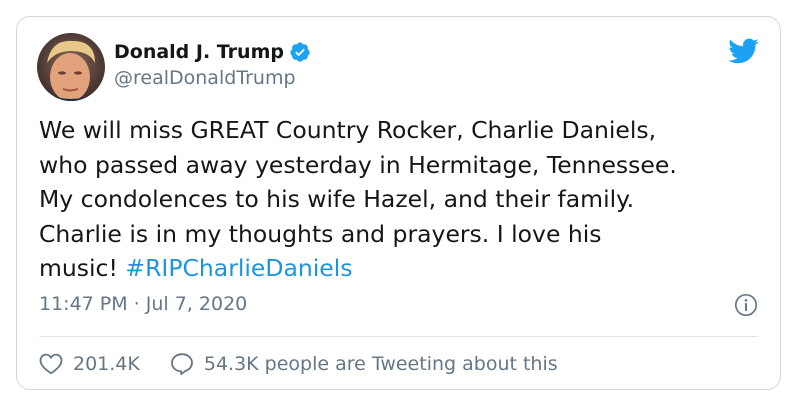 This screenshot has height=408, width=799. I want to click on tweet-text-fragment: music!, so click(82, 268).